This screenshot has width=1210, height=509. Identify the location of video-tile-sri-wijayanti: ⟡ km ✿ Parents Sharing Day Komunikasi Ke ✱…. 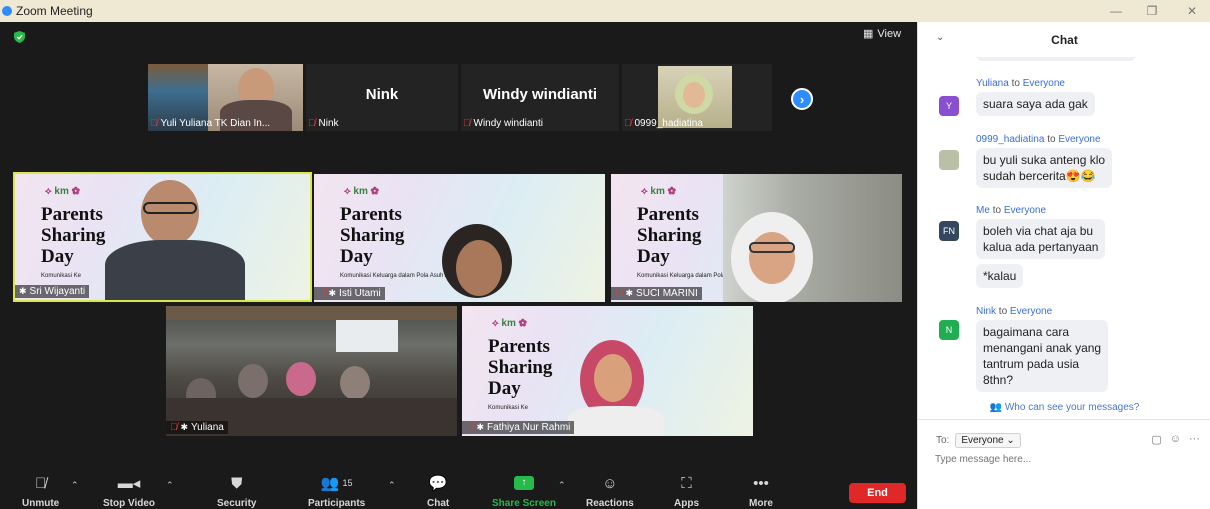
(162, 237).